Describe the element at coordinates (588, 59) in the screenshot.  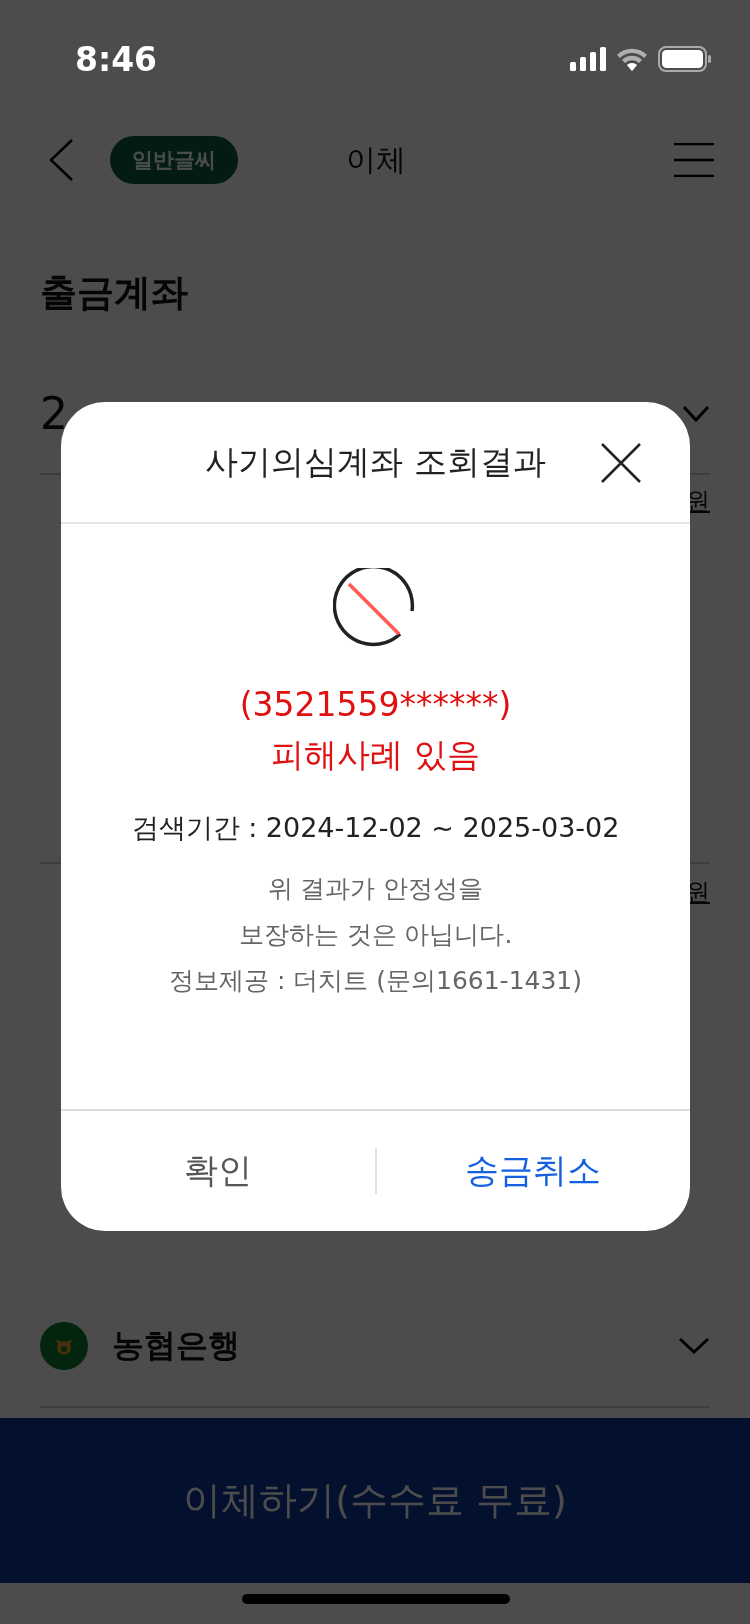
I see `signal-icon` at that location.